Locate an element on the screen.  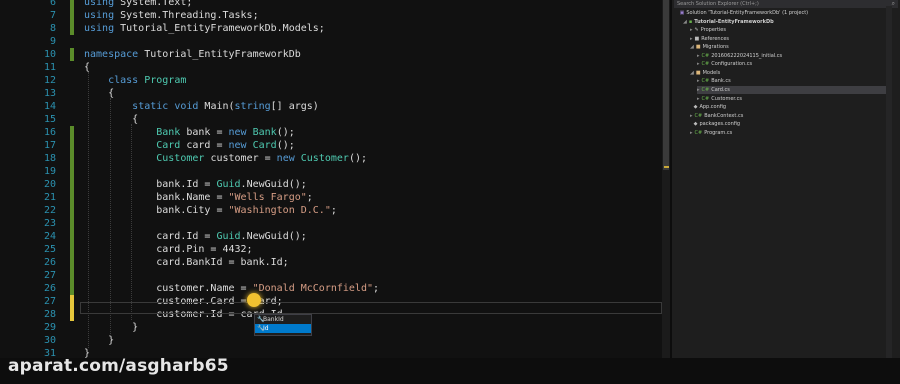
solution-tree-item: ▸ C# Program.cs is located at coordinates (788, 133).